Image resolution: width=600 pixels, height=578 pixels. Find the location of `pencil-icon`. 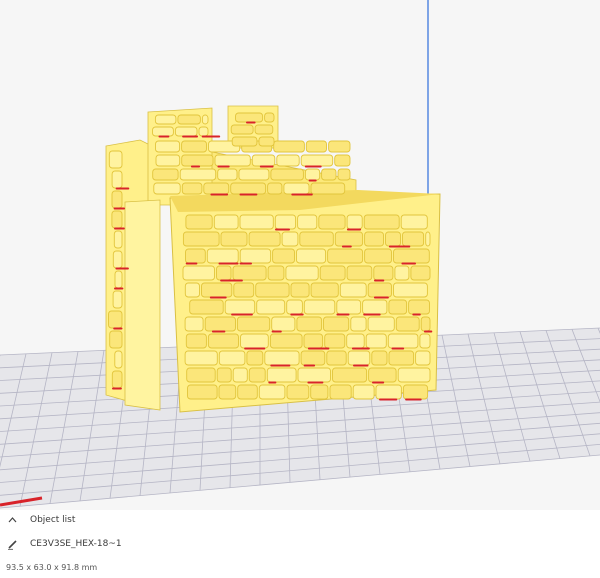

pencil-icon is located at coordinates (12, 544).